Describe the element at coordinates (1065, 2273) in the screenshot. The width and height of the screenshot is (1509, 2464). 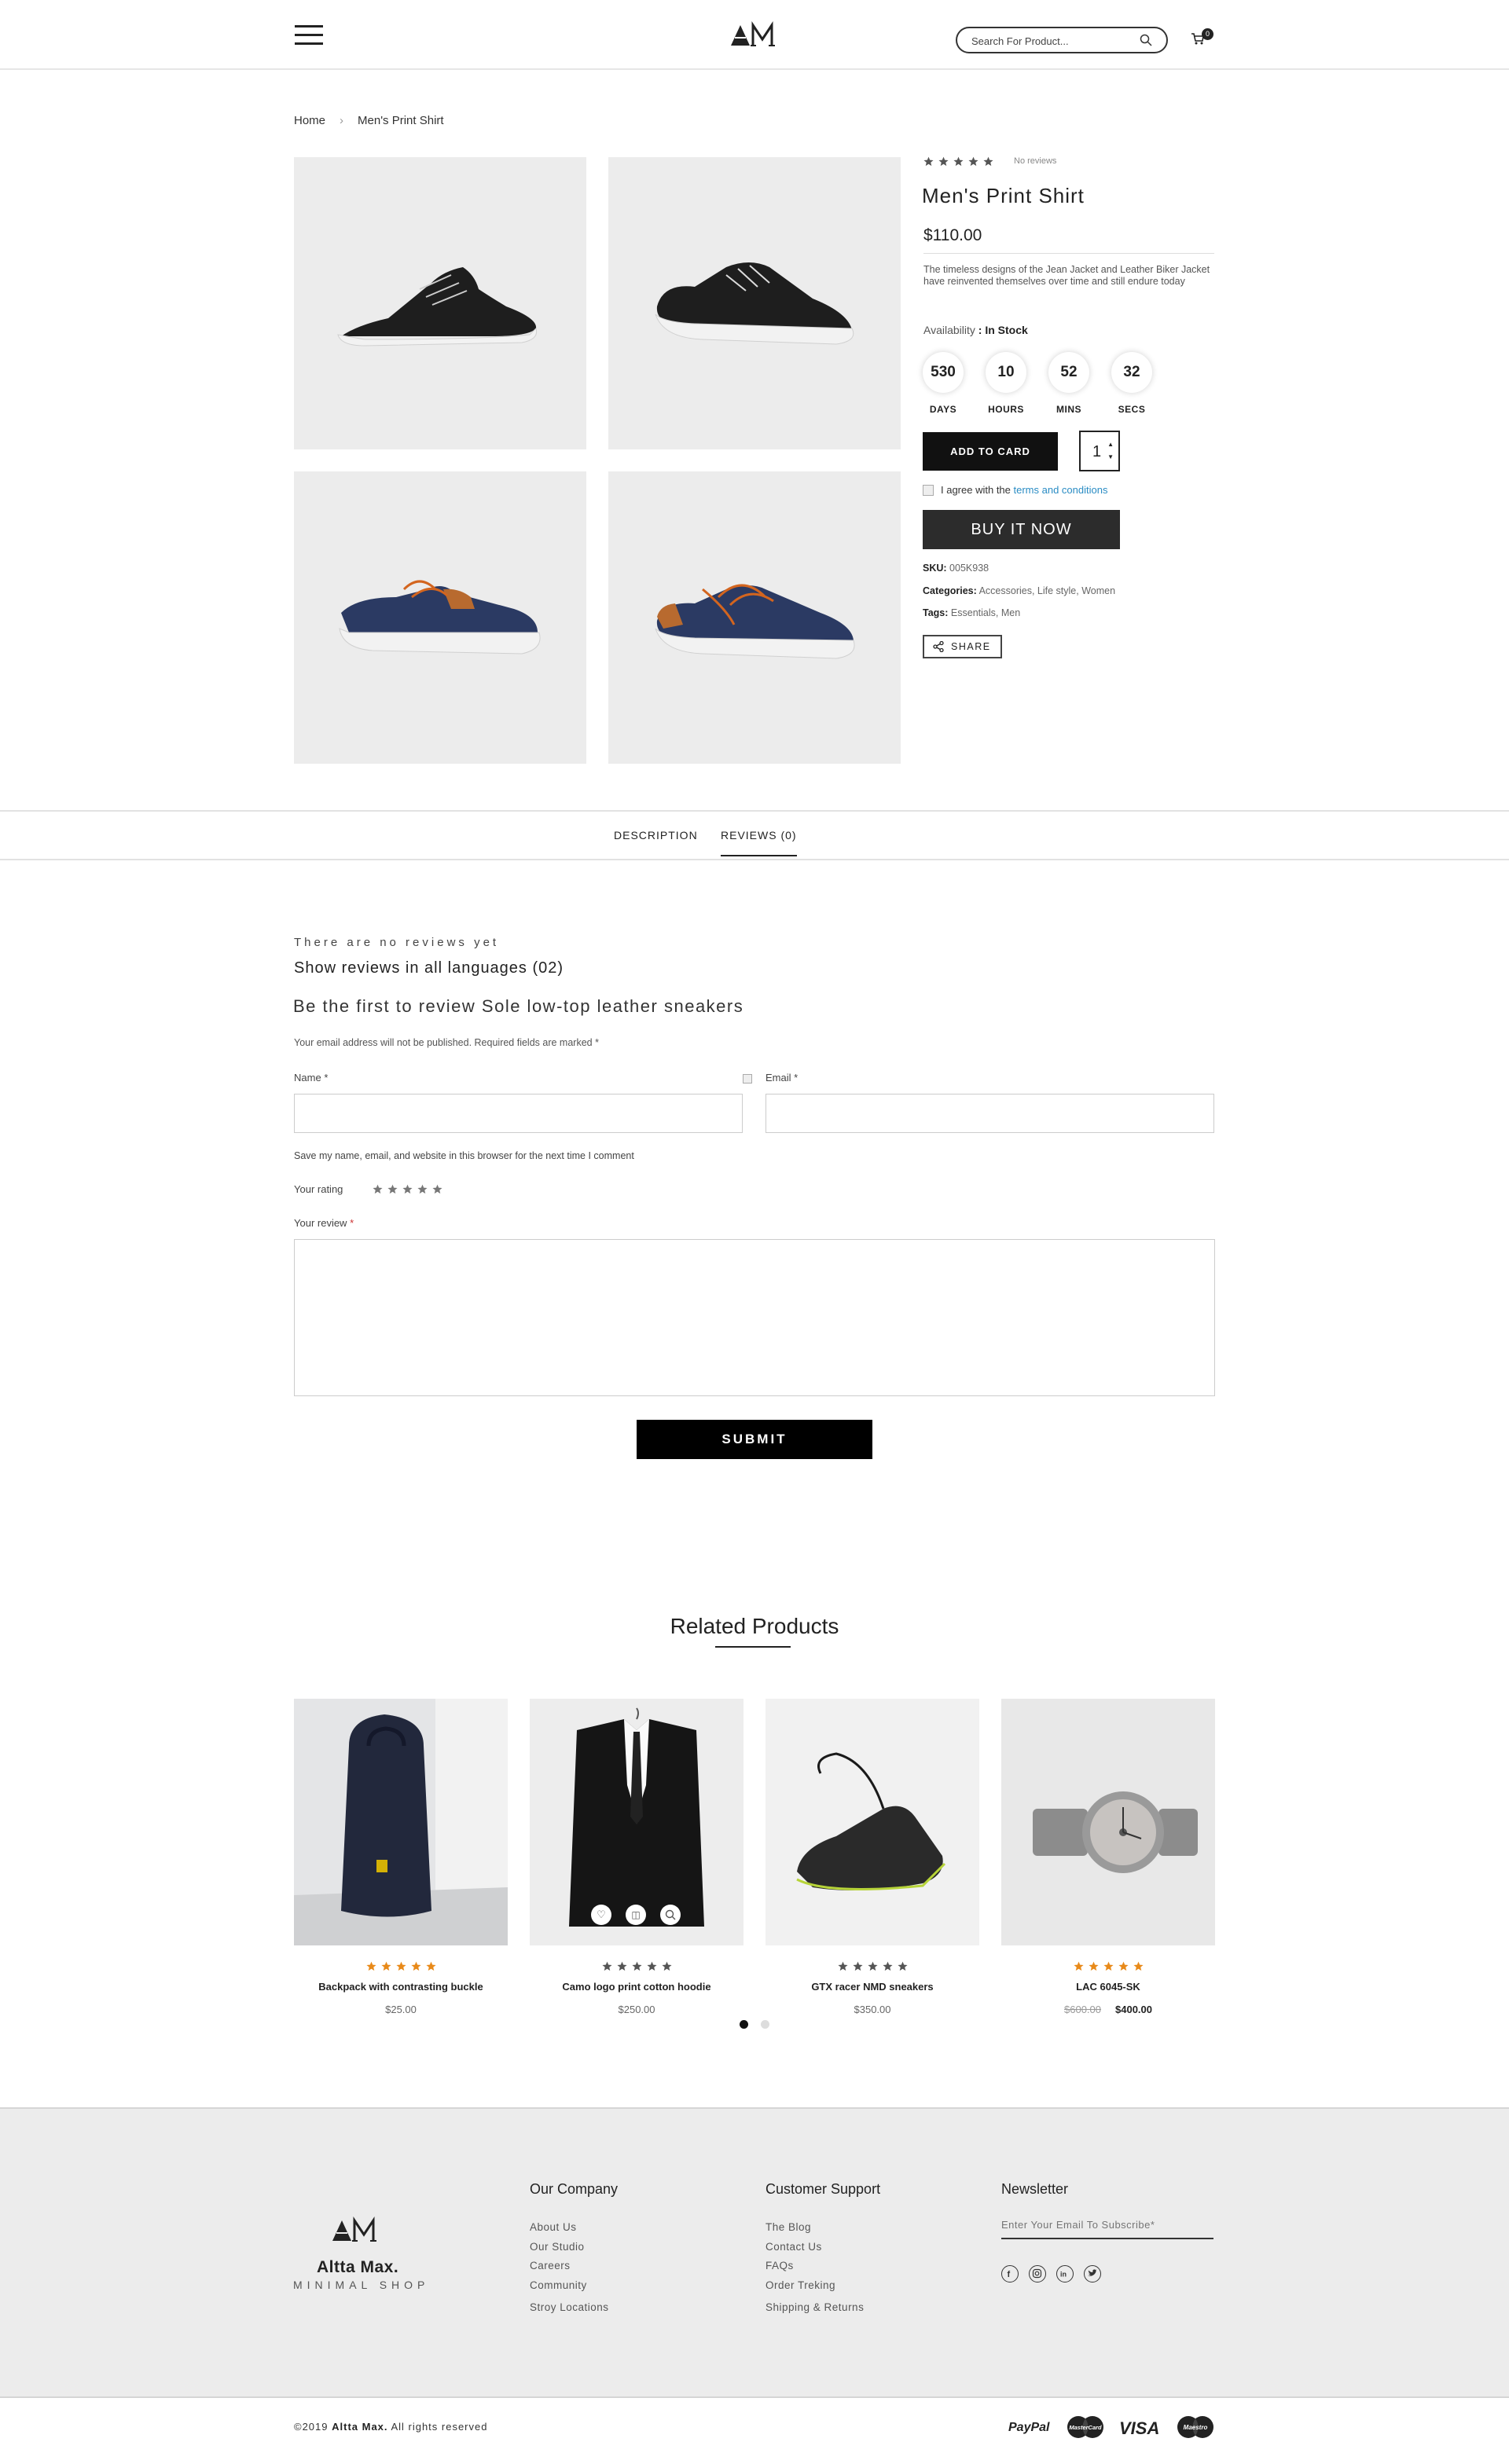
I see `linkedin-icon: in` at that location.